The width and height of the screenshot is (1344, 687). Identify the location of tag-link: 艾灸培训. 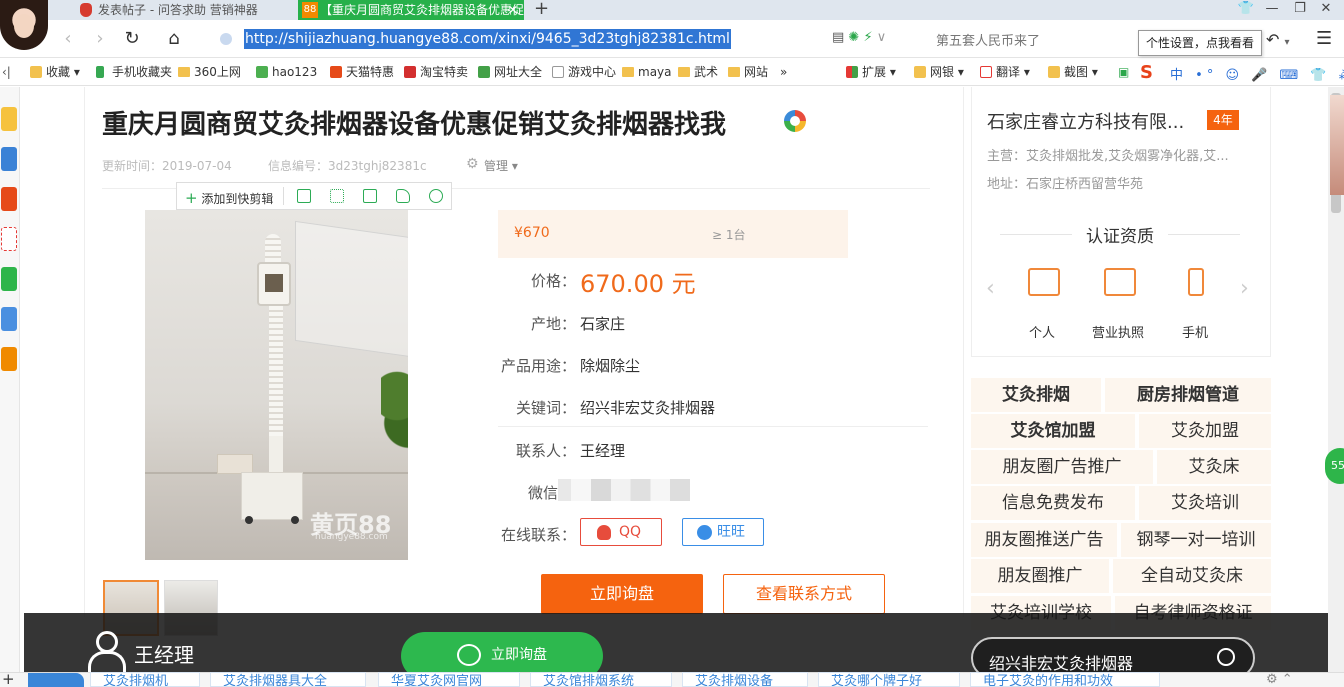
(1205, 503).